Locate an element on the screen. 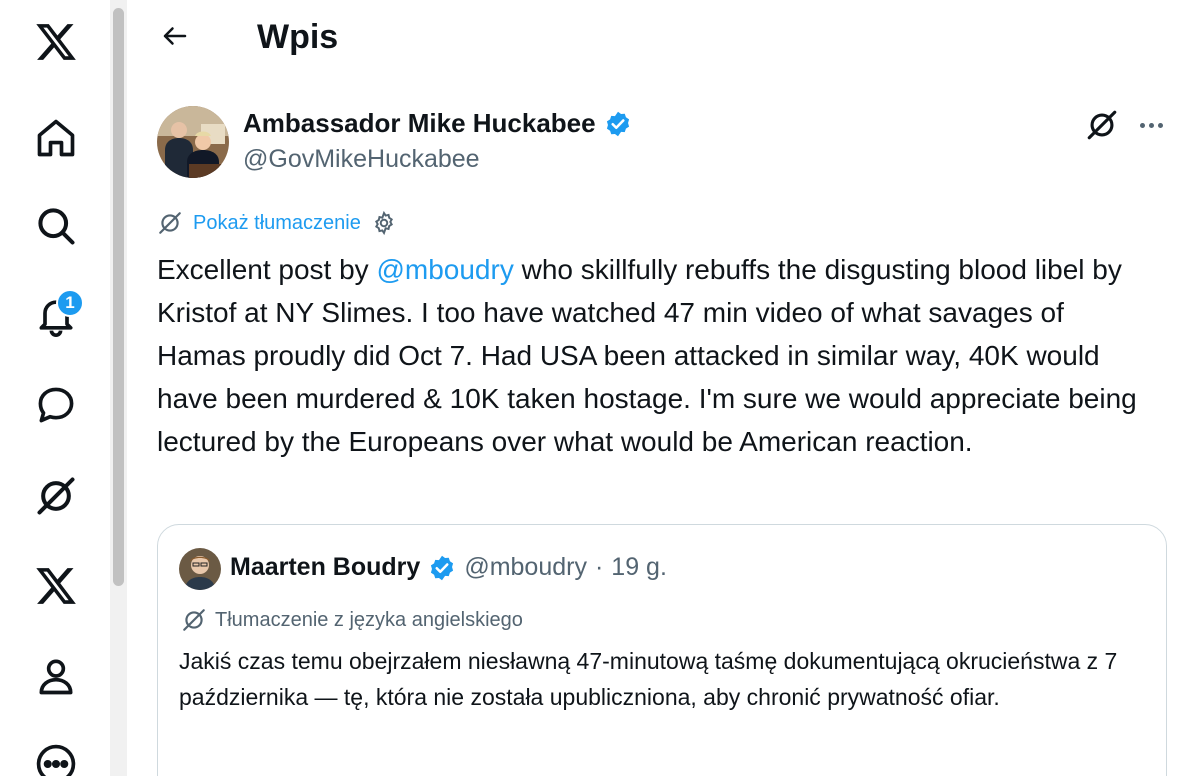  person-icon is located at coordinates (56, 676).